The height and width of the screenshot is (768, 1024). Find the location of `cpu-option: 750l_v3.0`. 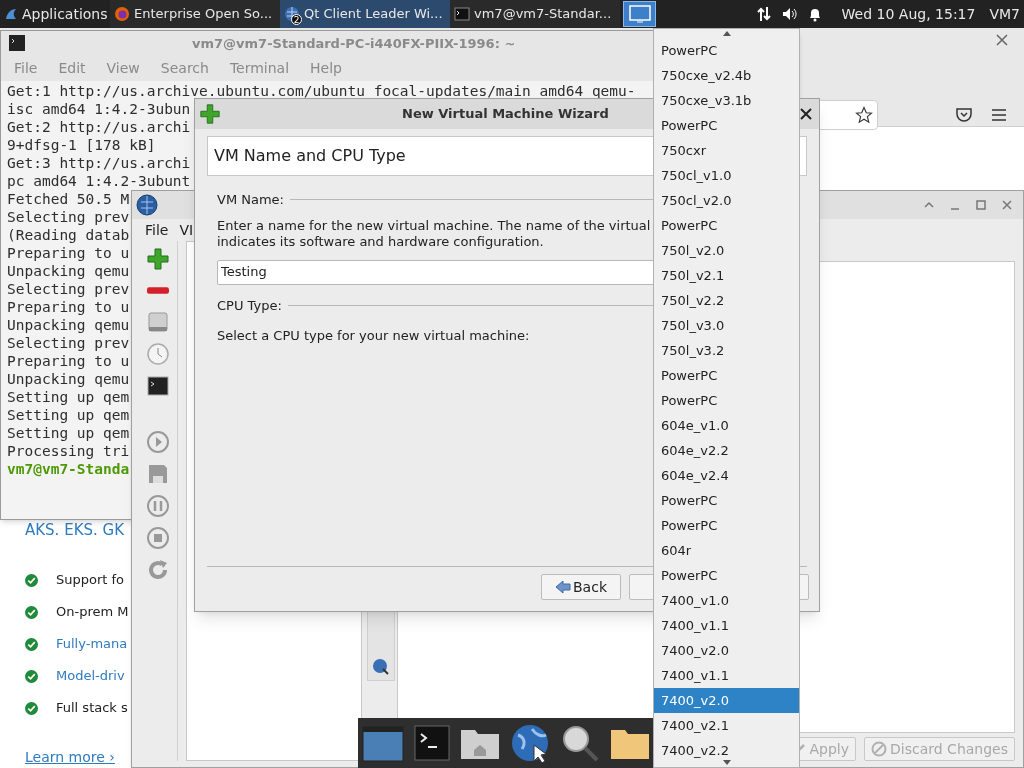

cpu-option: 750l_v3.0 is located at coordinates (726, 325).